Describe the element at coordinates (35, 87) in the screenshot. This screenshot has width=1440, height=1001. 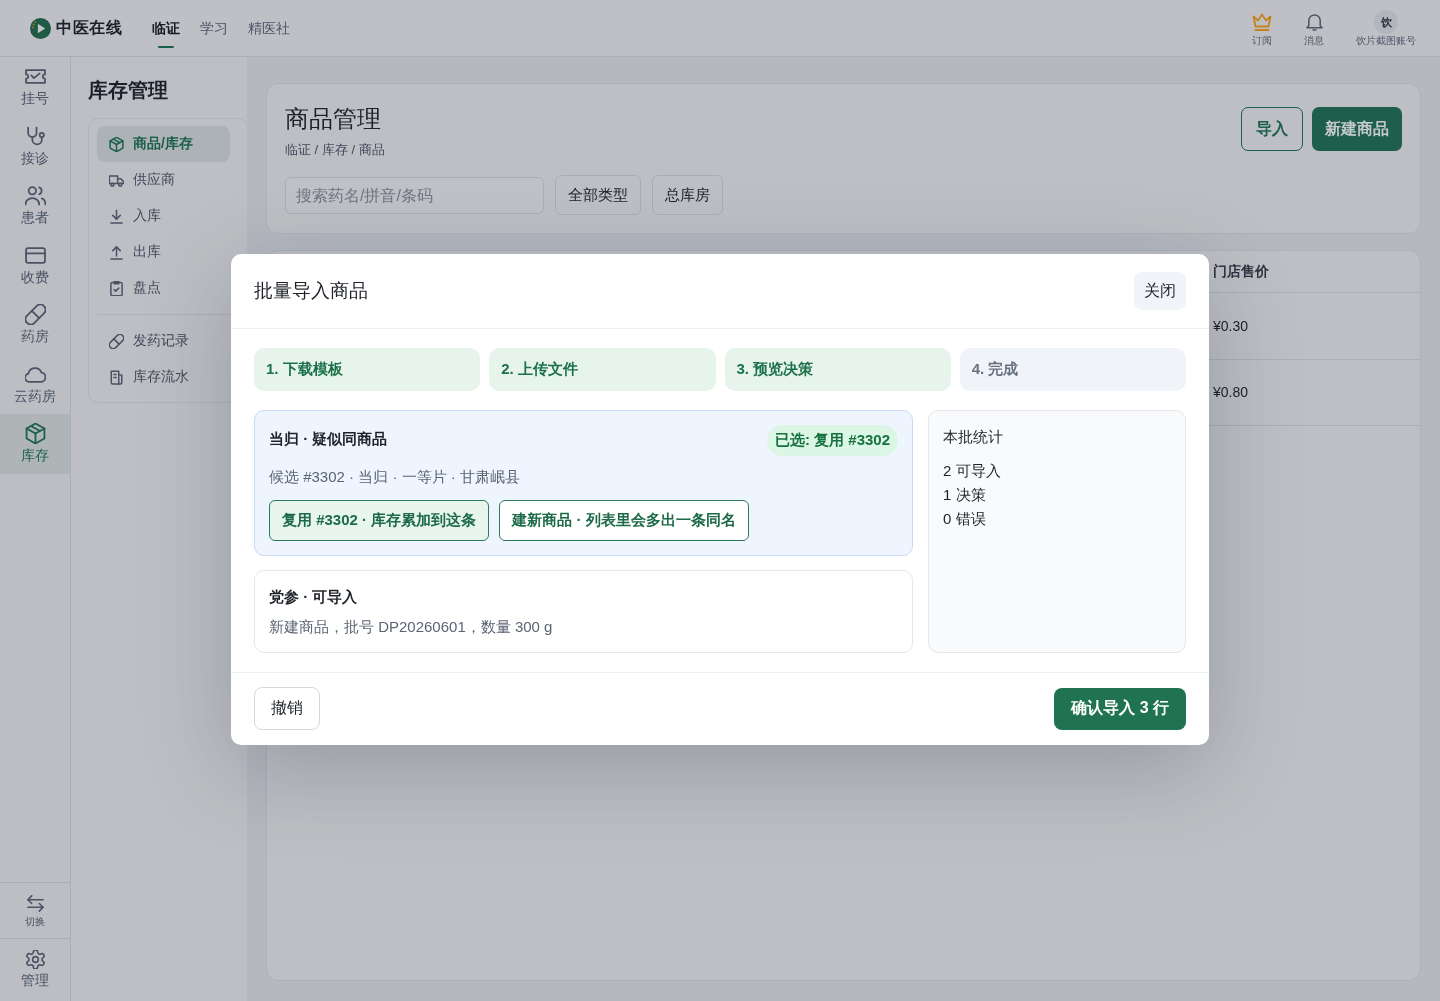
I see `rail-item: 挂号` at that location.